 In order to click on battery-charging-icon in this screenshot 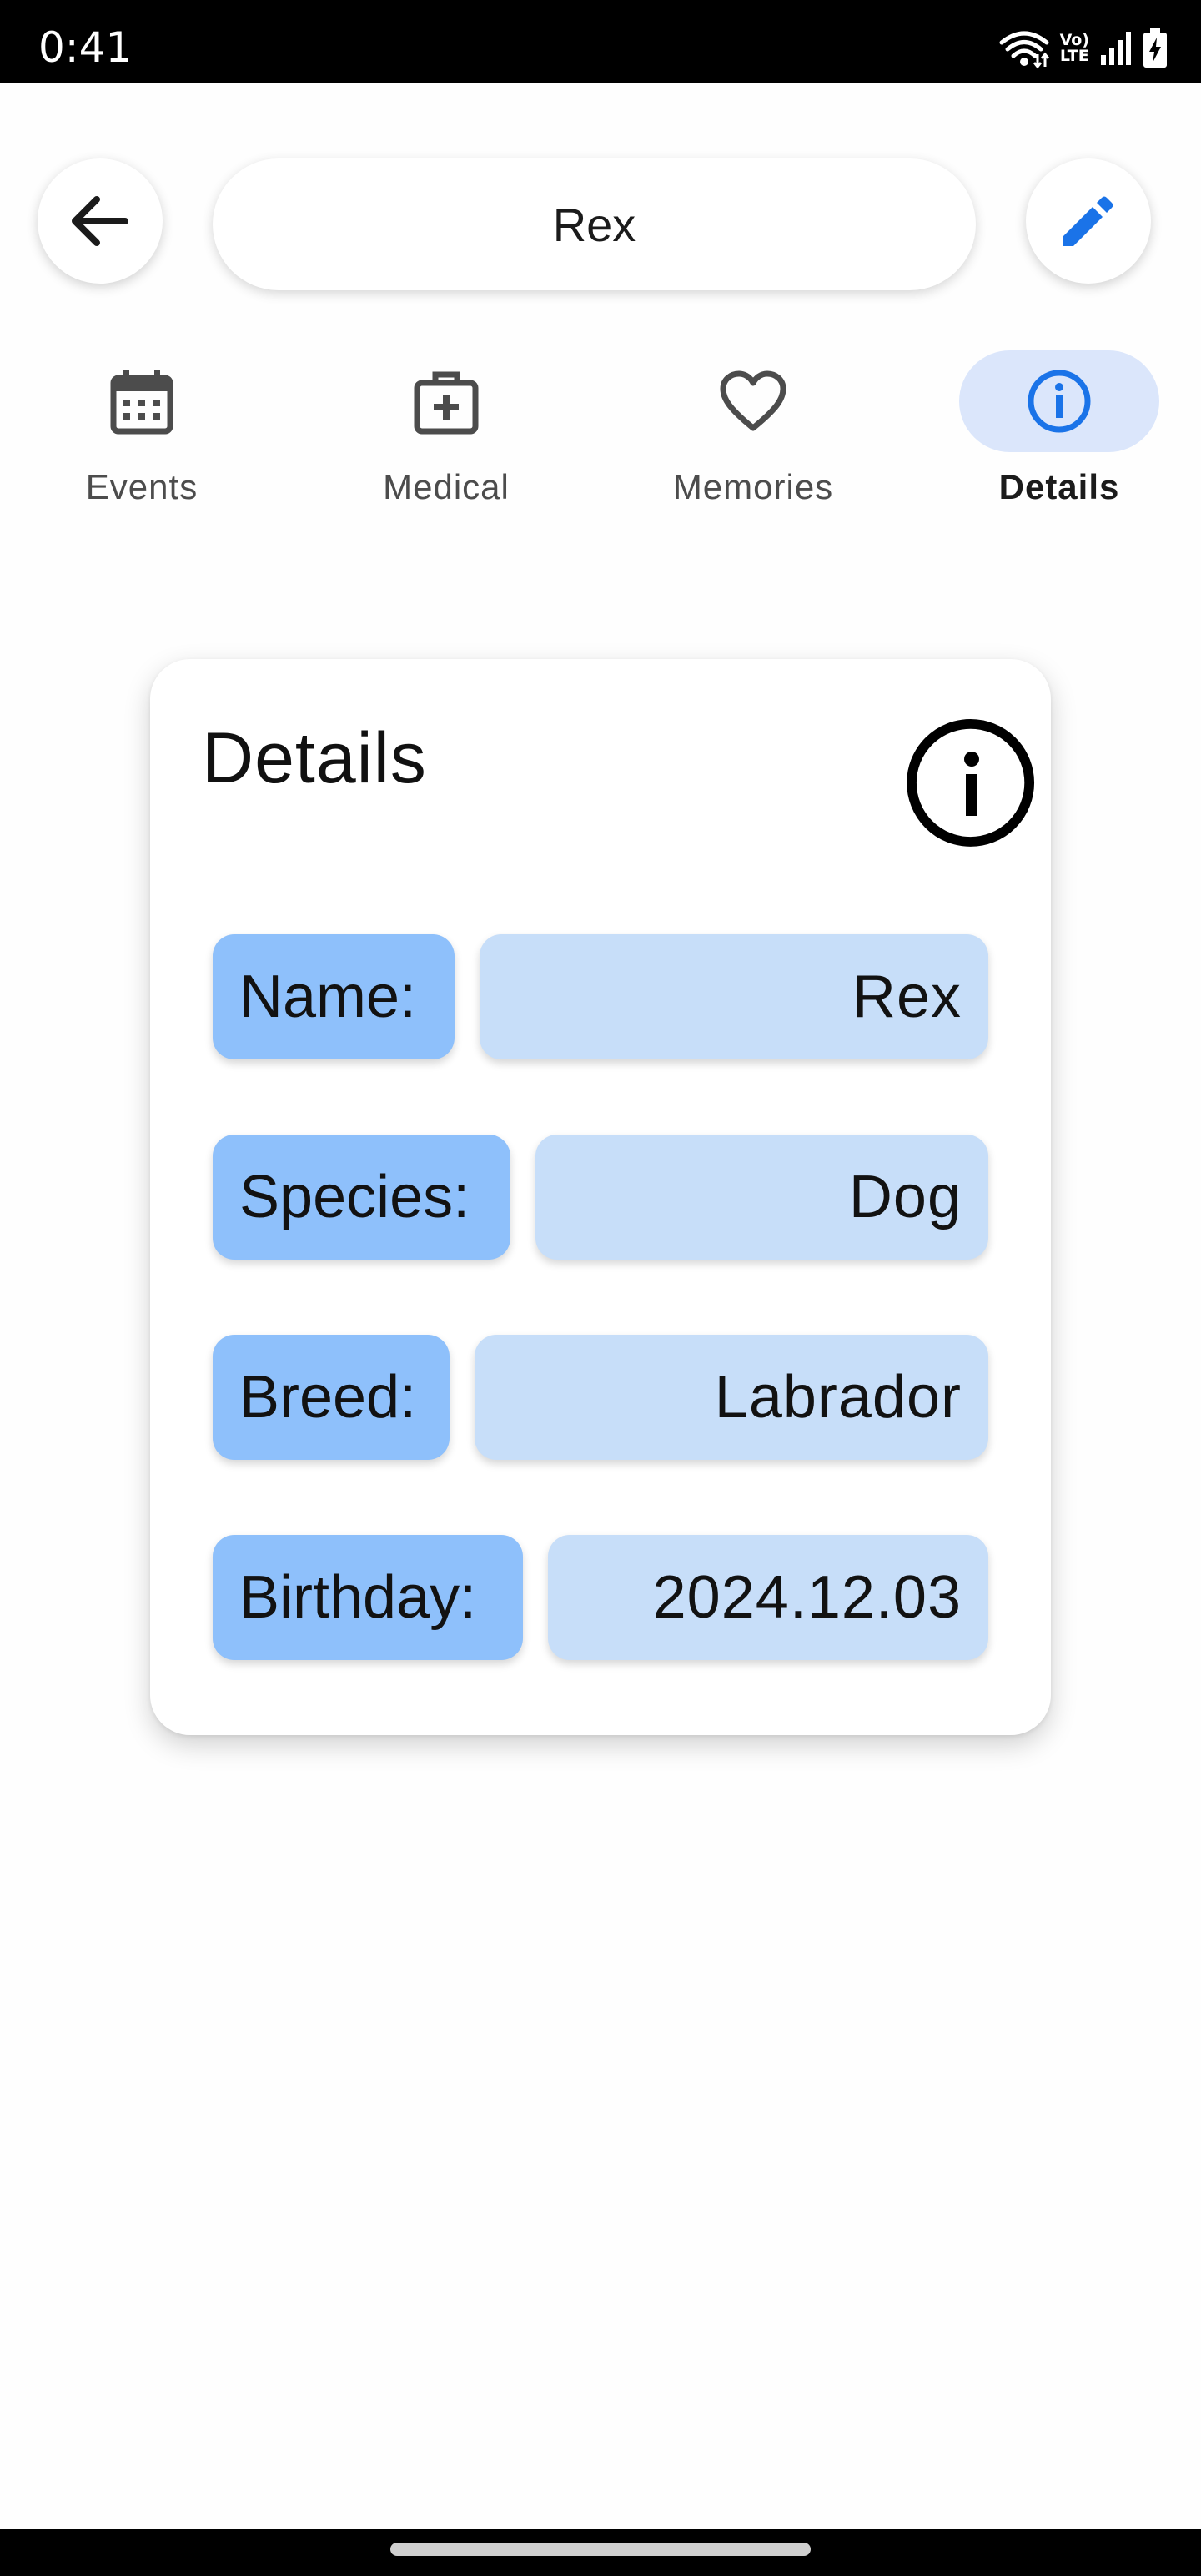, I will do `click(1155, 48)`.